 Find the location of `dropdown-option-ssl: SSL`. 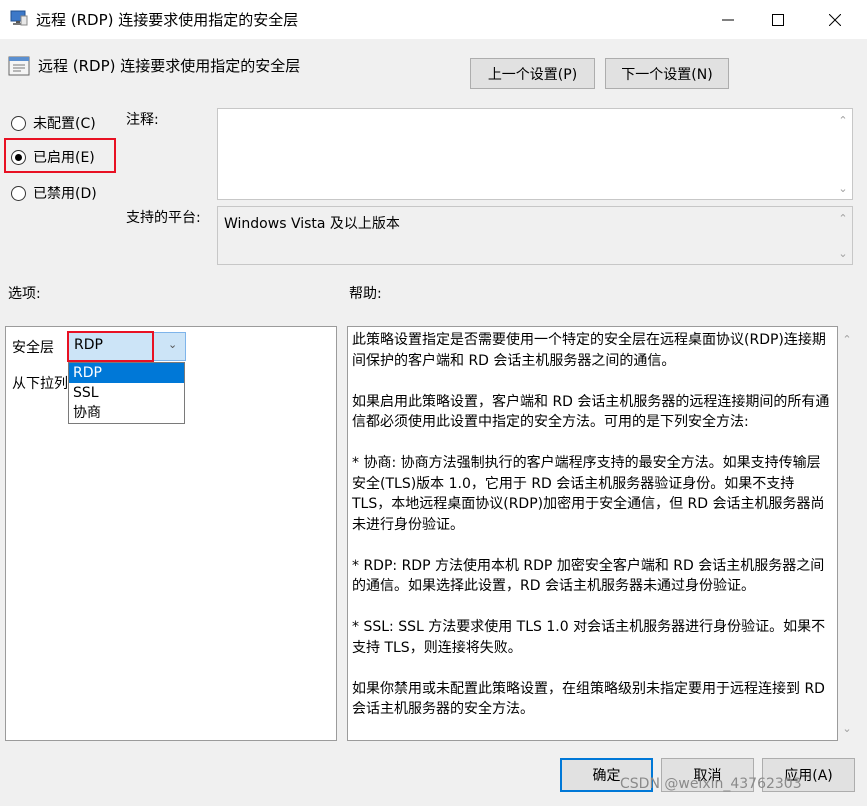

dropdown-option-ssl: SSL is located at coordinates (126, 393).